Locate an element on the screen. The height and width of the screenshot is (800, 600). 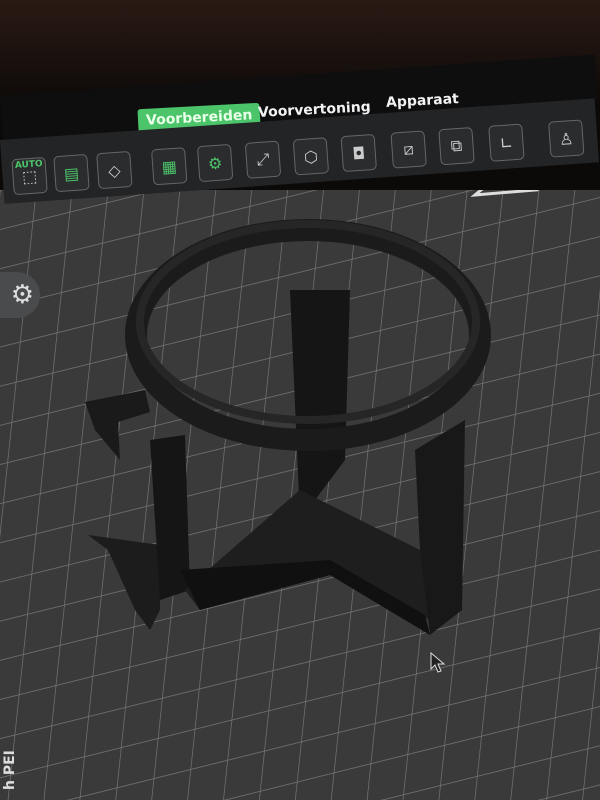
arrange-plates-icon: ▦ is located at coordinates (169, 166).